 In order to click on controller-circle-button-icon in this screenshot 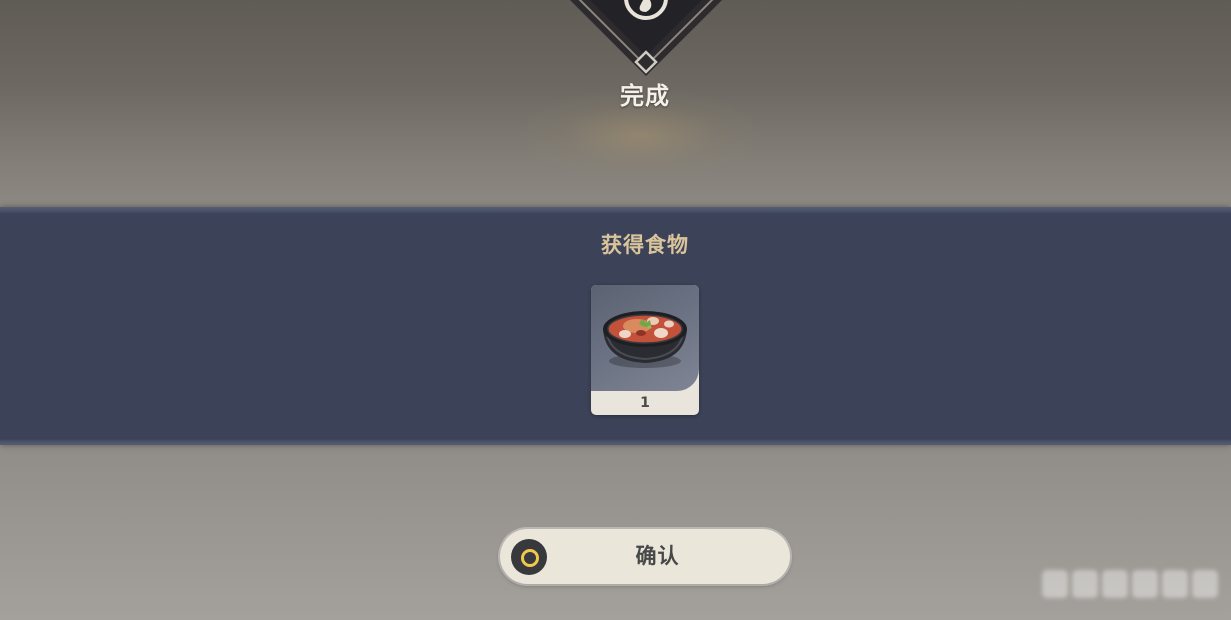, I will do `click(529, 557)`.